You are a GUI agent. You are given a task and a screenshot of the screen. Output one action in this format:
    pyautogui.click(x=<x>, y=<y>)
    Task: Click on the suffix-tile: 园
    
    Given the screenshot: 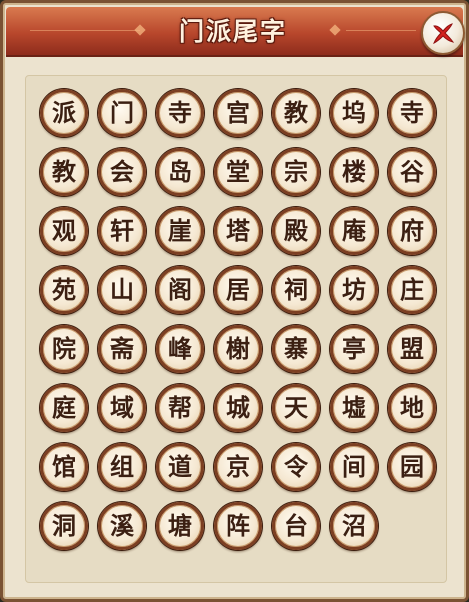 What is the action you would take?
    pyautogui.click(x=412, y=467)
    